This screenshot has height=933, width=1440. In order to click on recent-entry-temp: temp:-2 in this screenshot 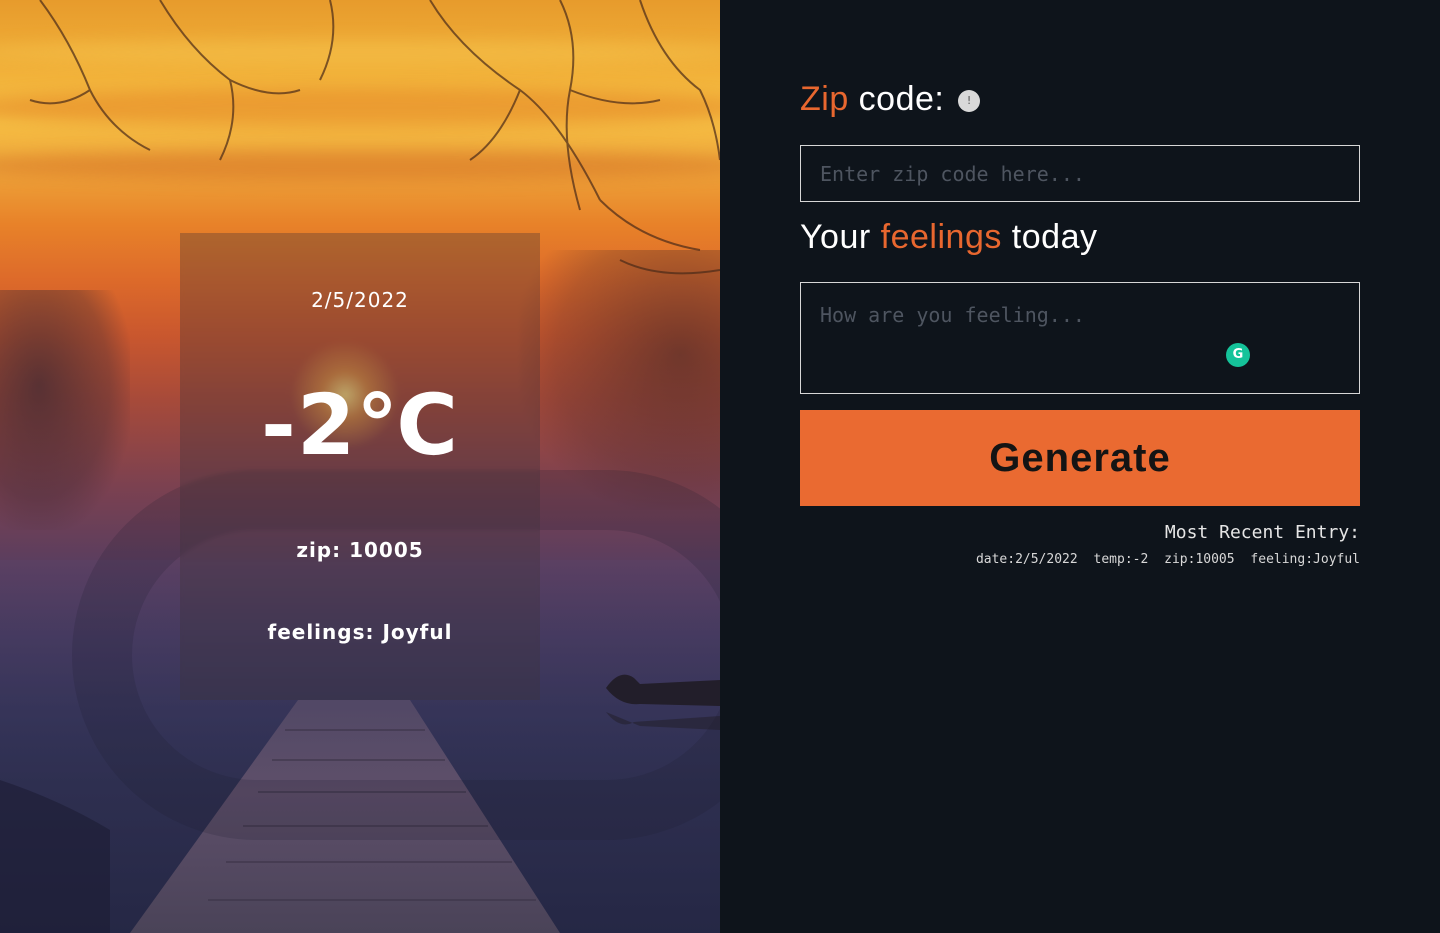, I will do `click(1121, 559)`.